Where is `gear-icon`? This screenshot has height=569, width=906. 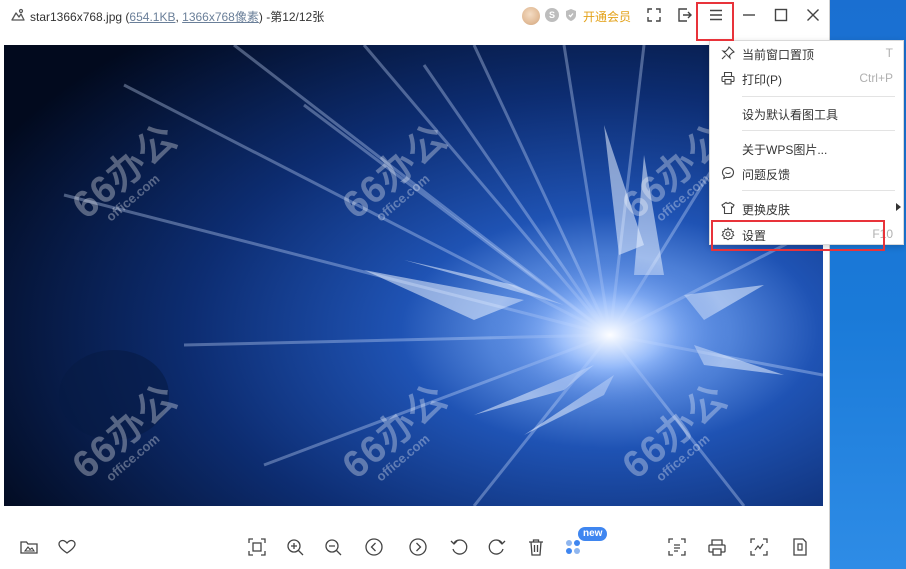
gear-icon is located at coordinates (728, 234).